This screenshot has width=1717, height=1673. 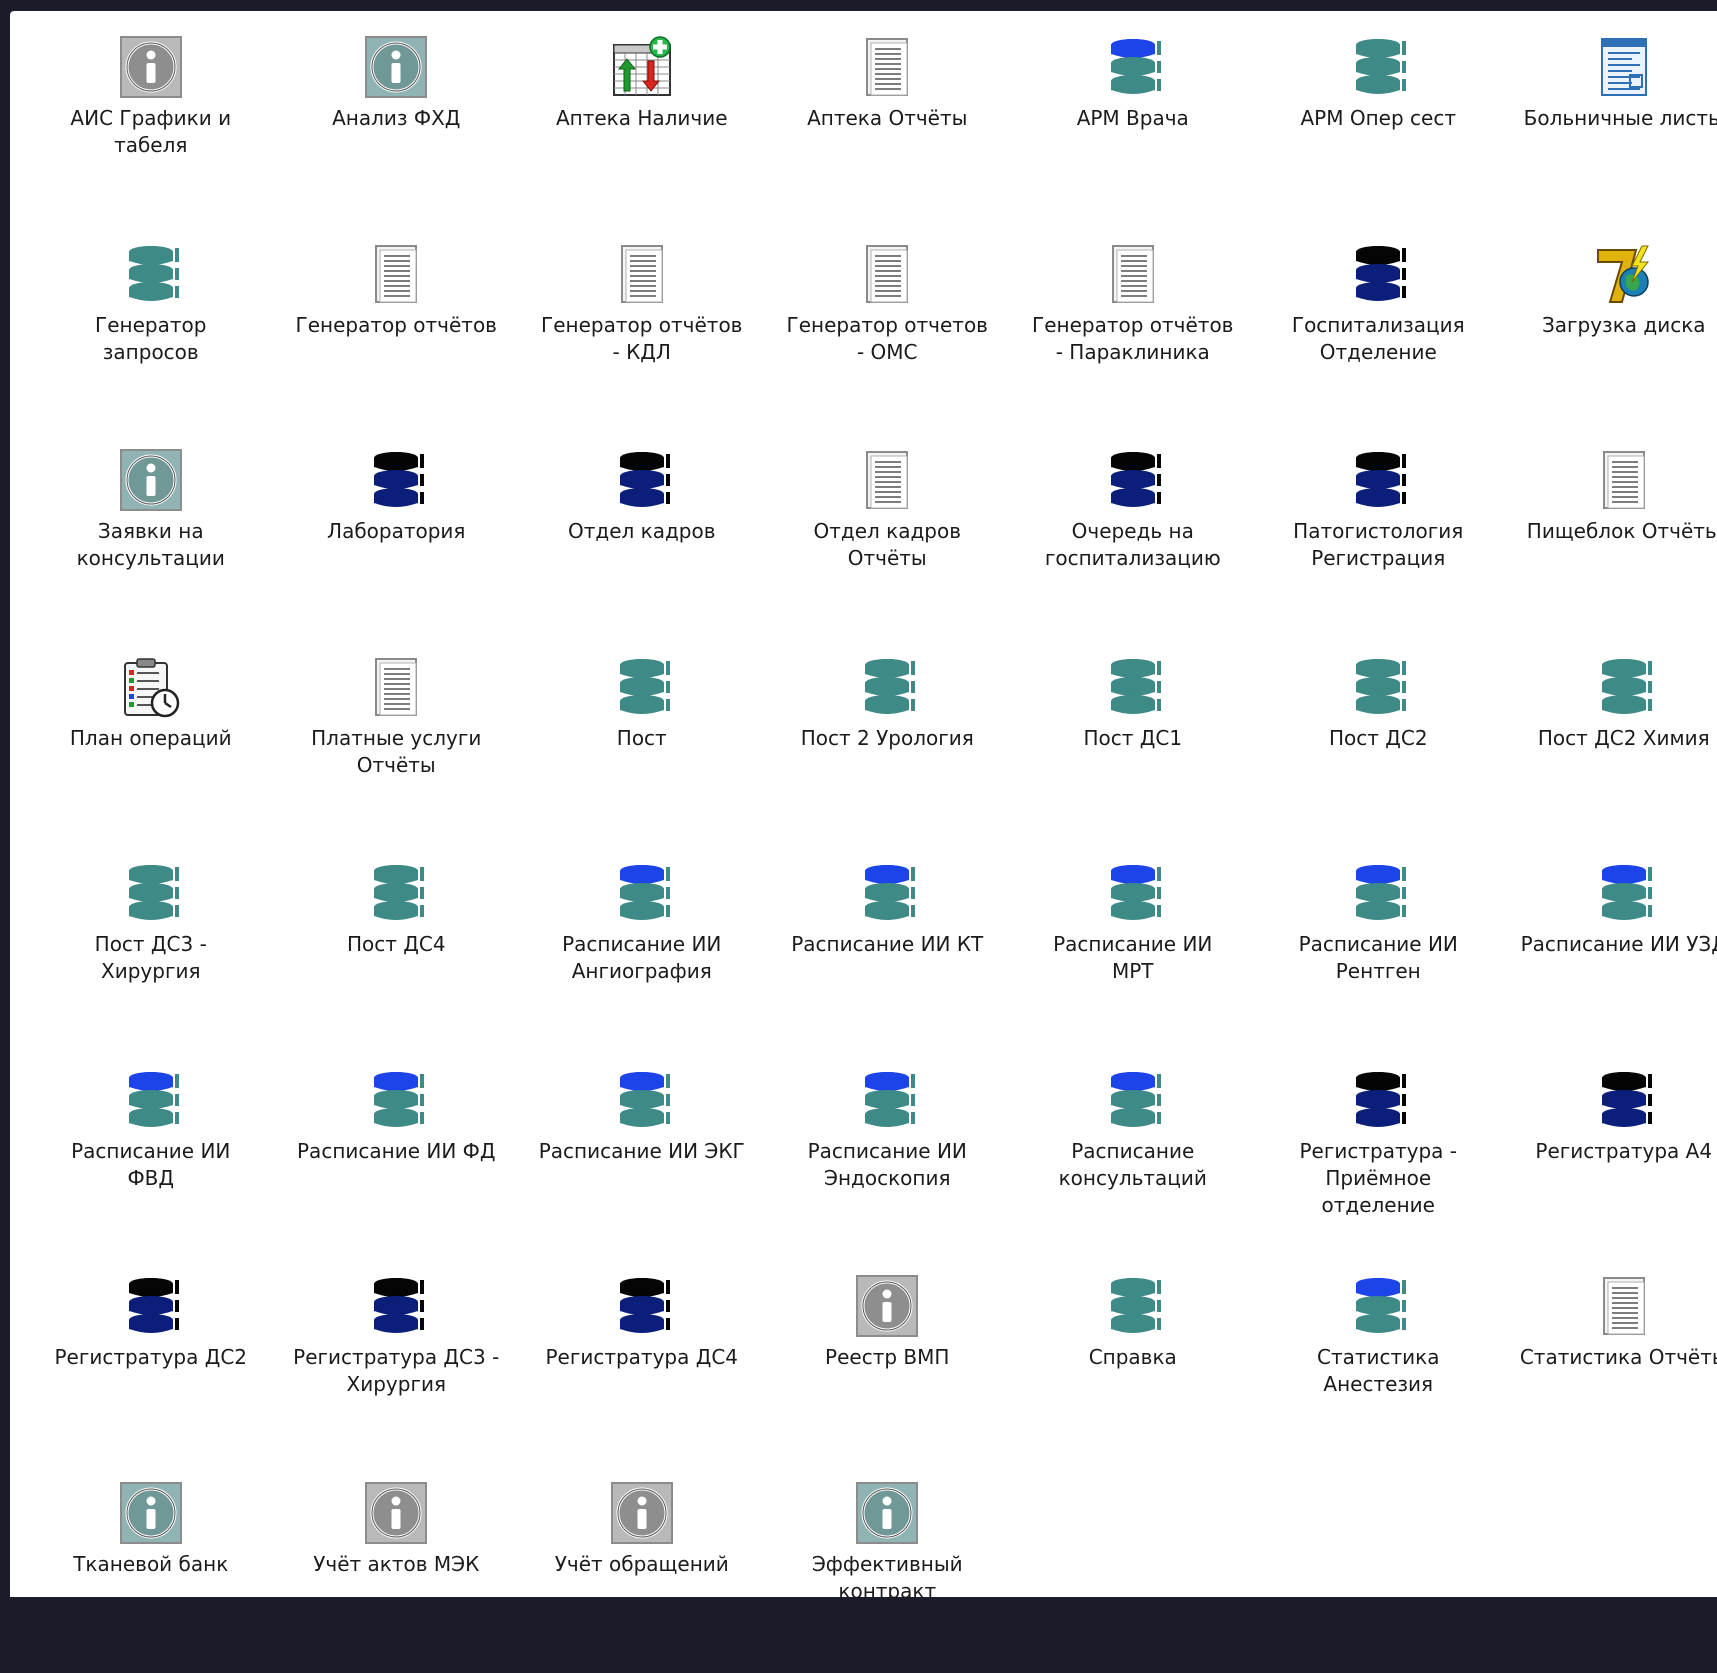 I want to click on desktop-shortcut: Патогистология Регистрация, so click(x=1379, y=537).